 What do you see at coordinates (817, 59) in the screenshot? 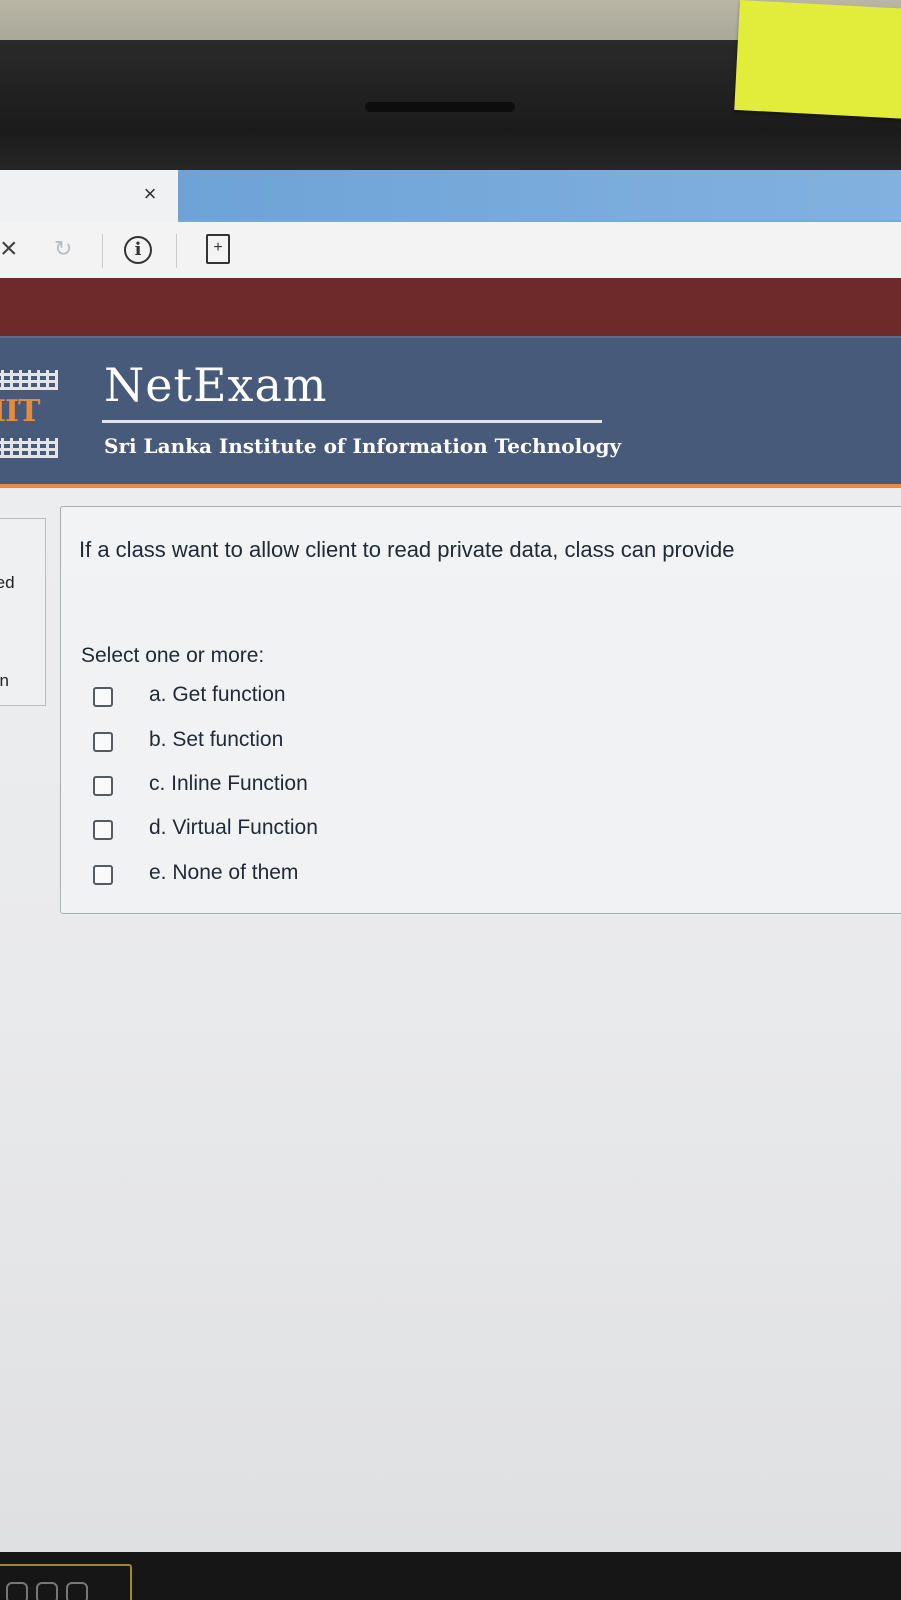
I see `sticky-note` at bounding box center [817, 59].